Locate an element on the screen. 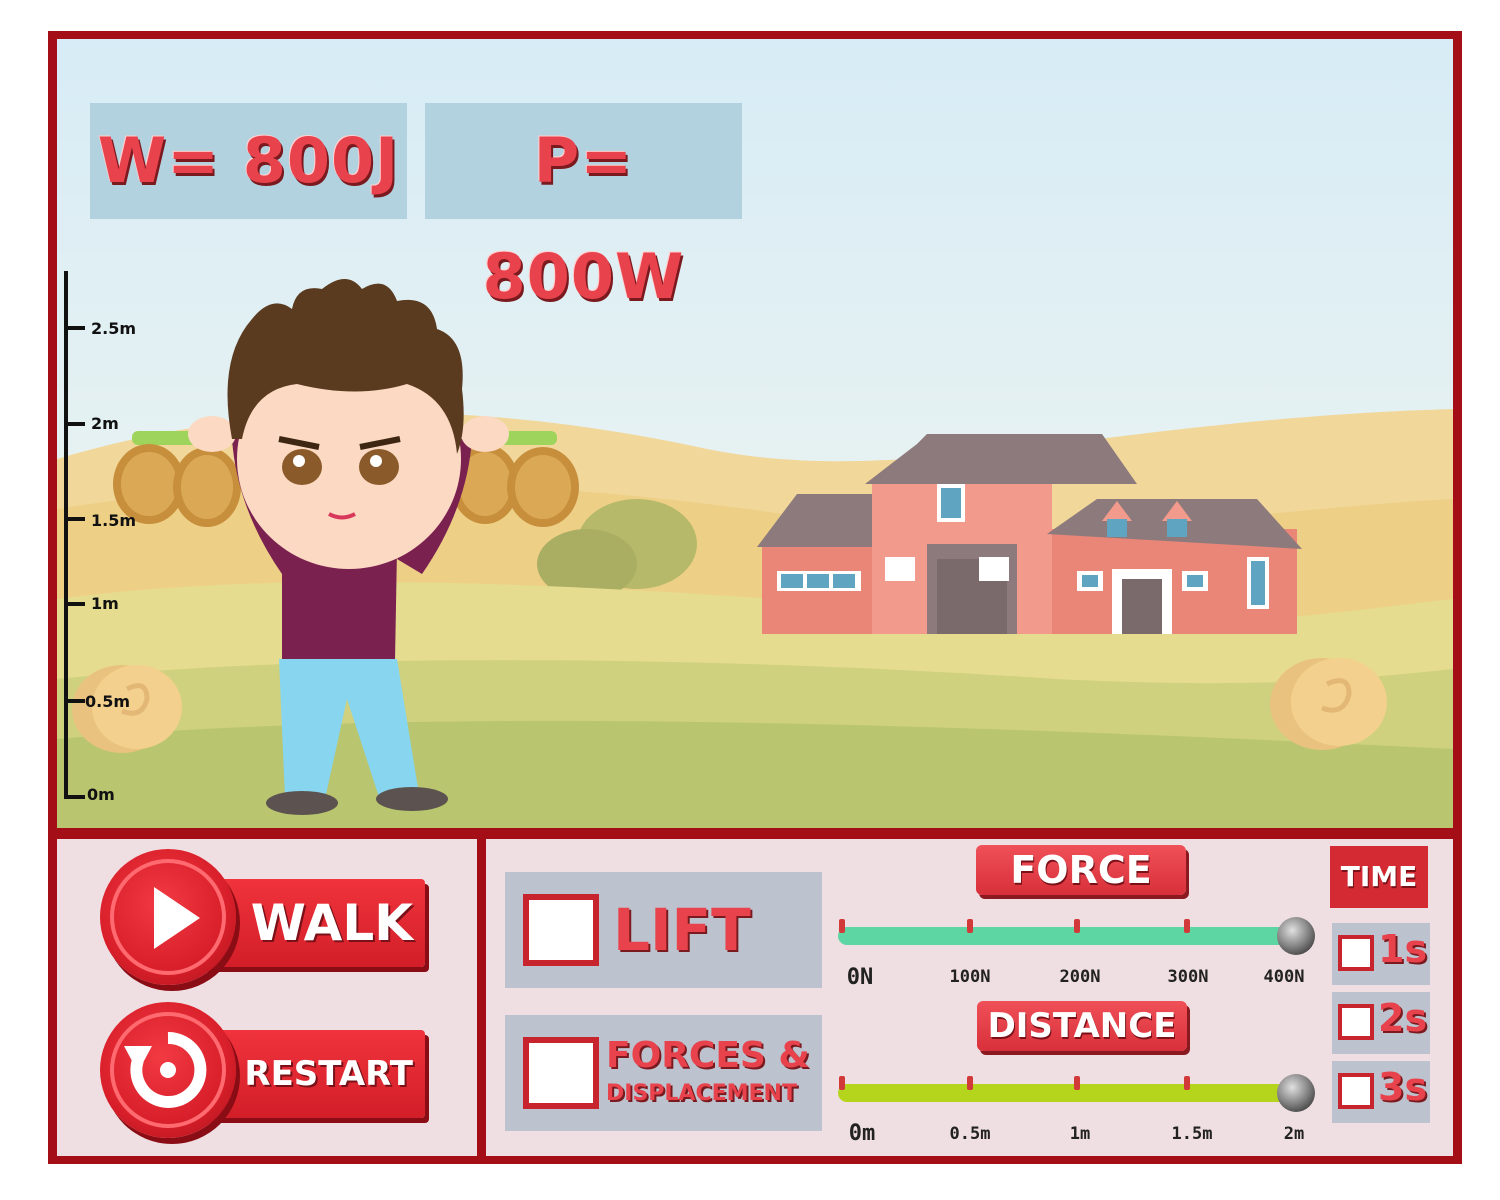 The width and height of the screenshot is (1500, 1200). force-tick-label: 400N is located at coordinates (1284, 977).